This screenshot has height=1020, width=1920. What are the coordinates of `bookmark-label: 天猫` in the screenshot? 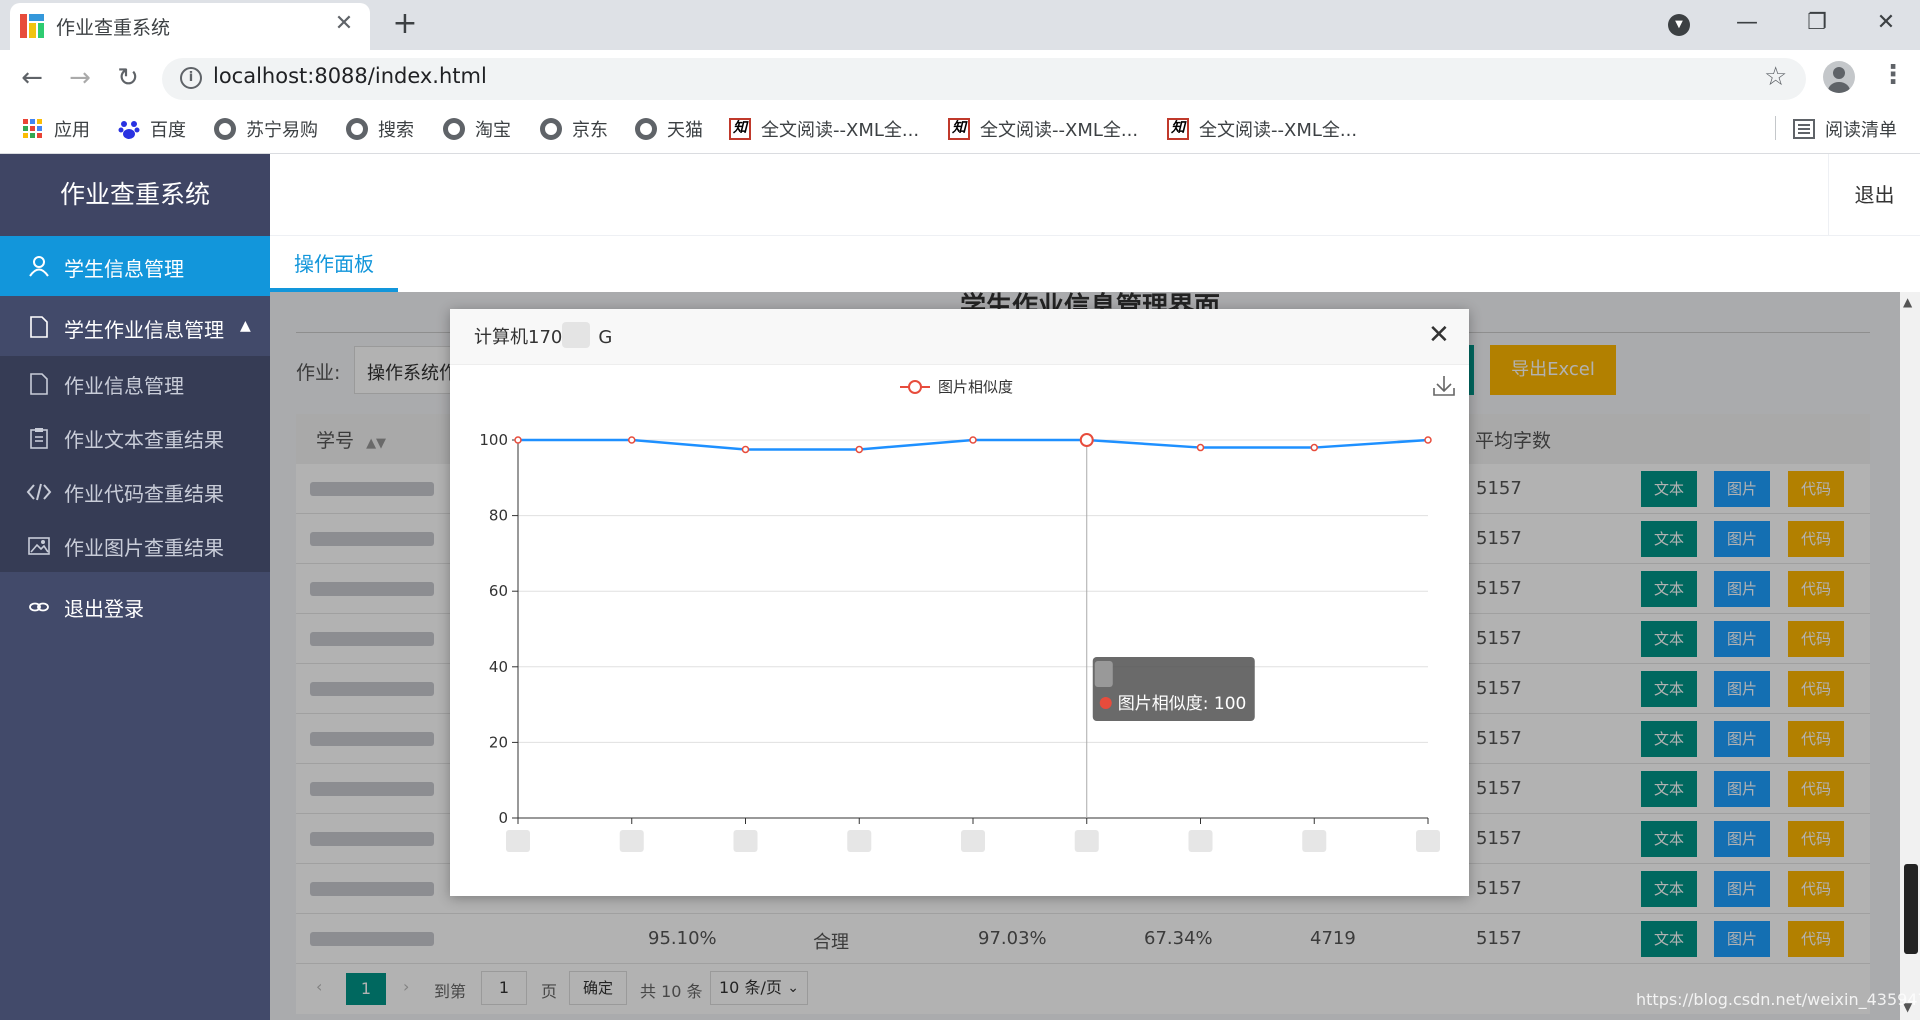 It's located at (685, 130).